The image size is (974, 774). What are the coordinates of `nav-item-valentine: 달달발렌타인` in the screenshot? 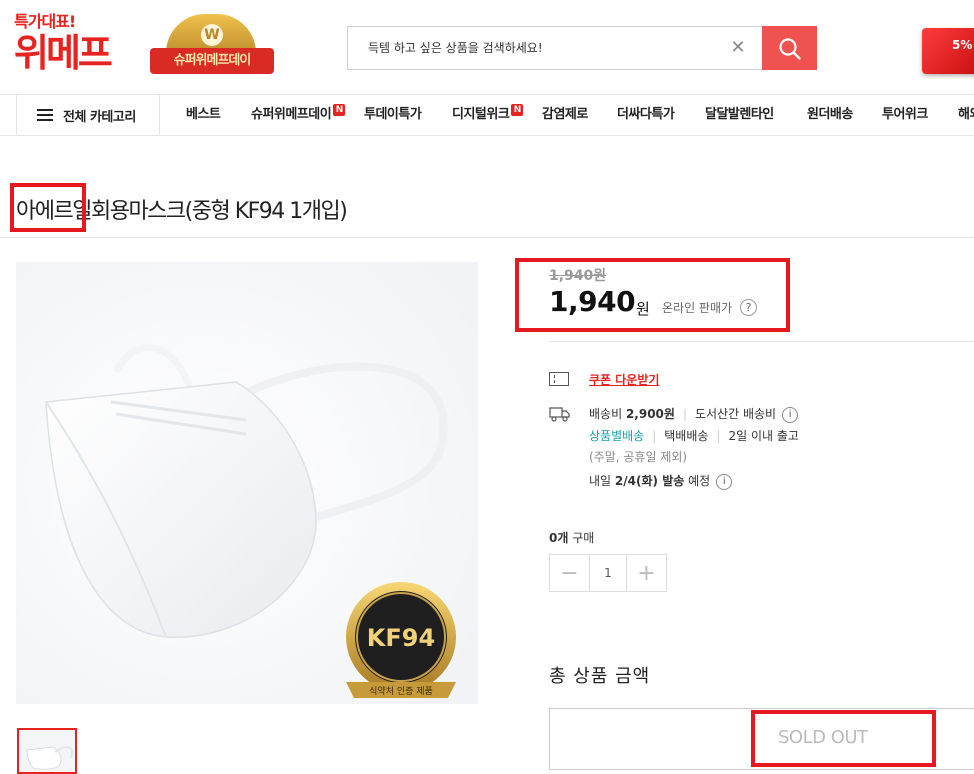 It's located at (739, 115).